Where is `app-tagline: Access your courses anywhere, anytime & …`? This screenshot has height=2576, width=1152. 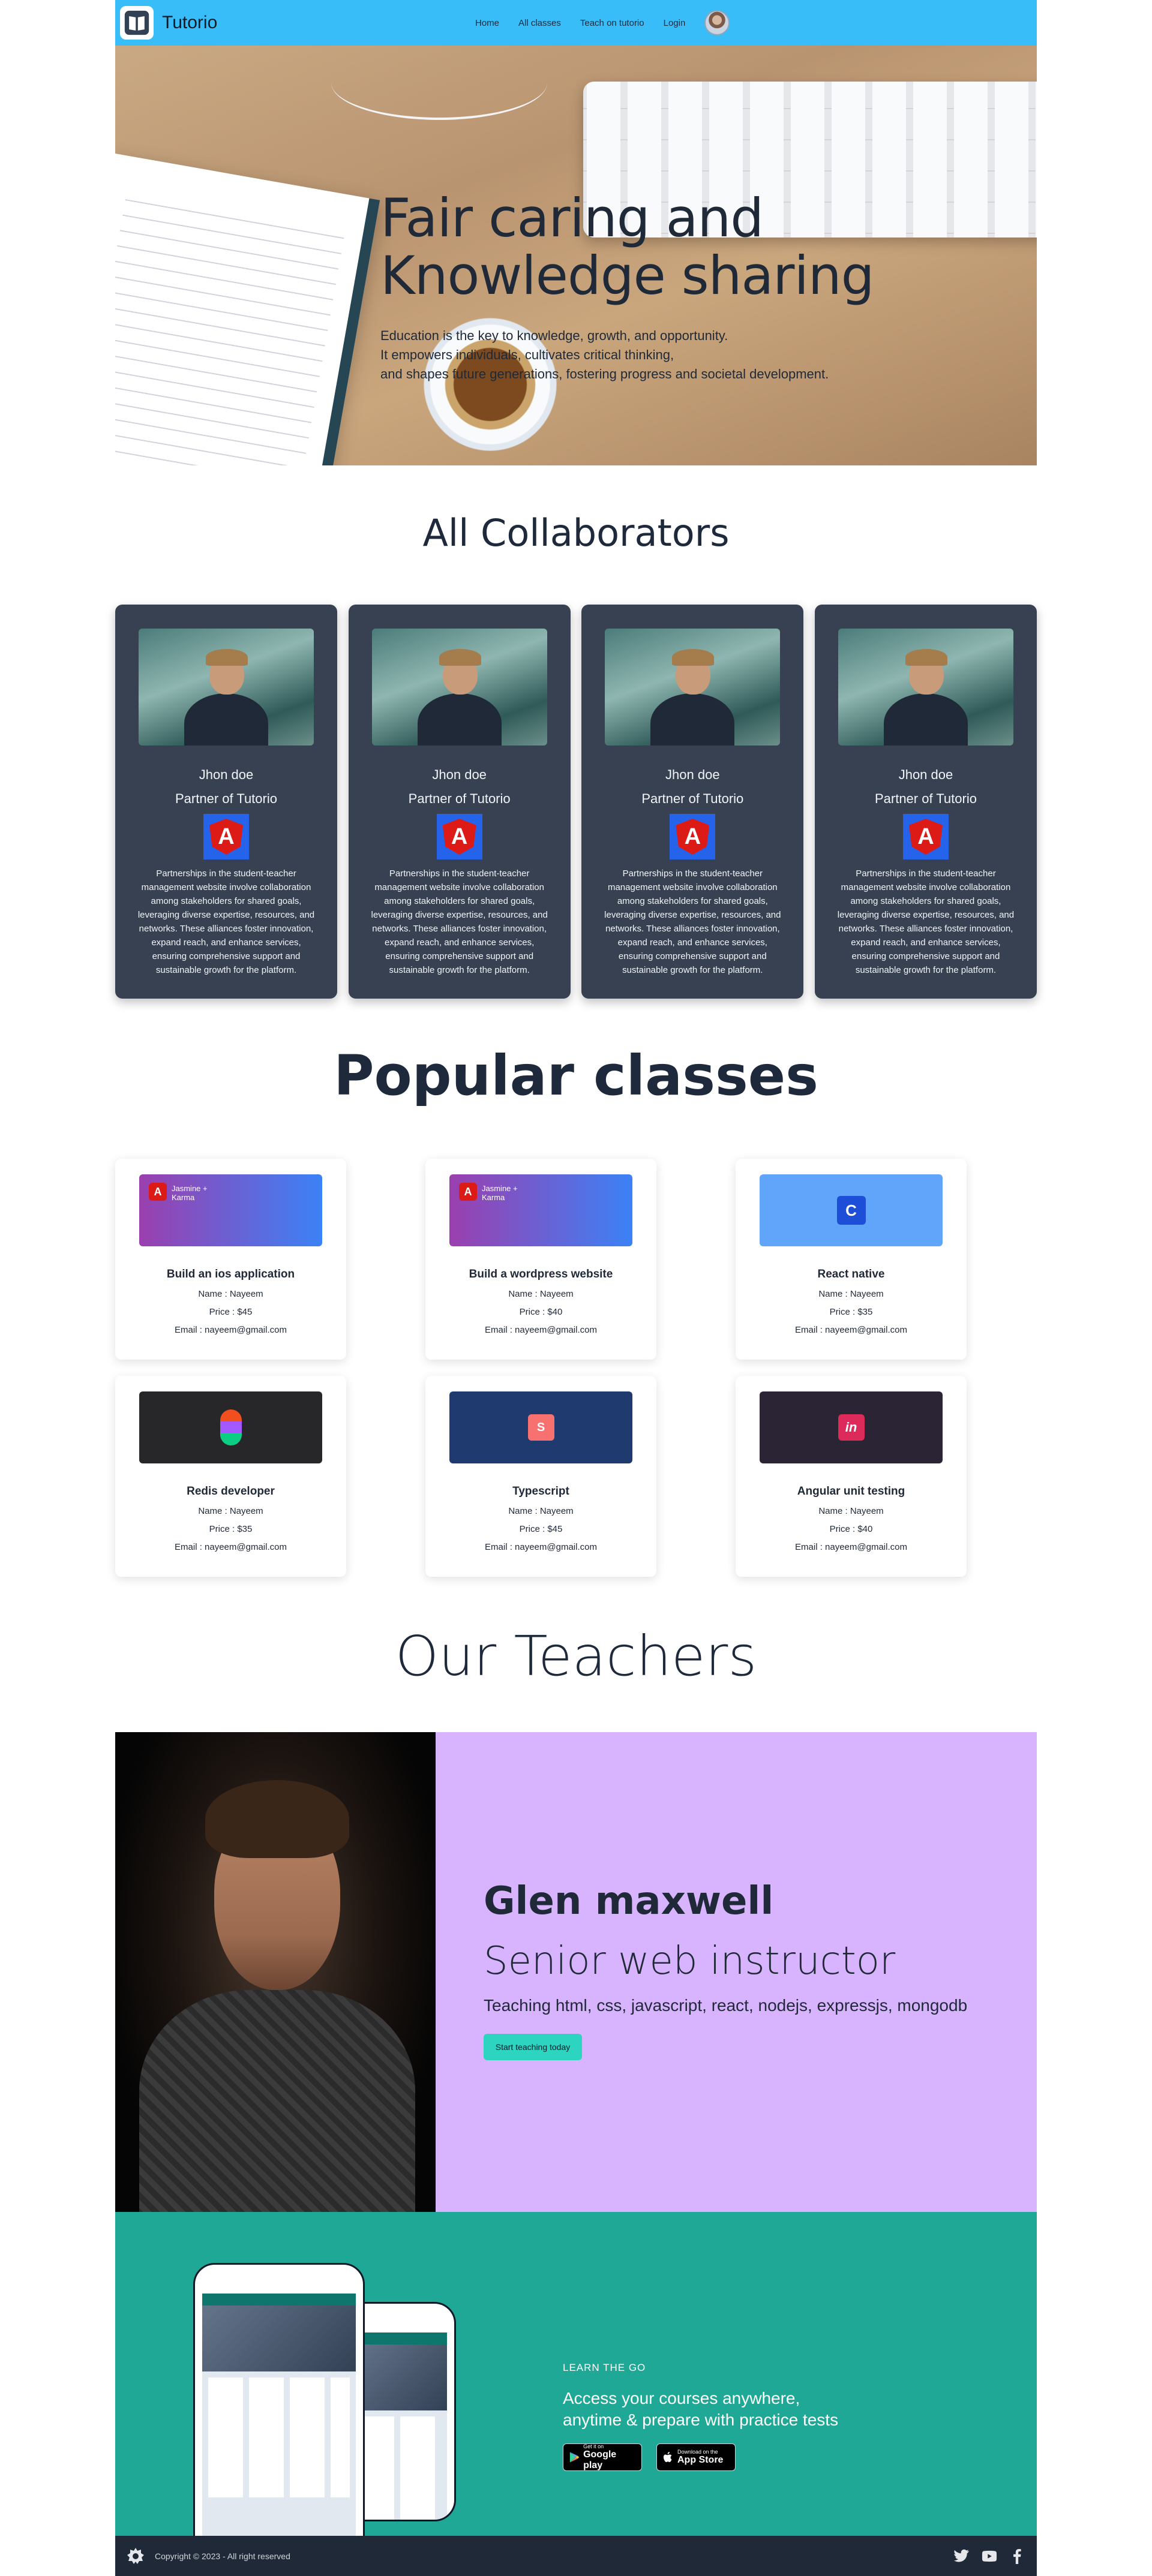 app-tagline: Access your courses anywhere, anytime & … is located at coordinates (701, 2409).